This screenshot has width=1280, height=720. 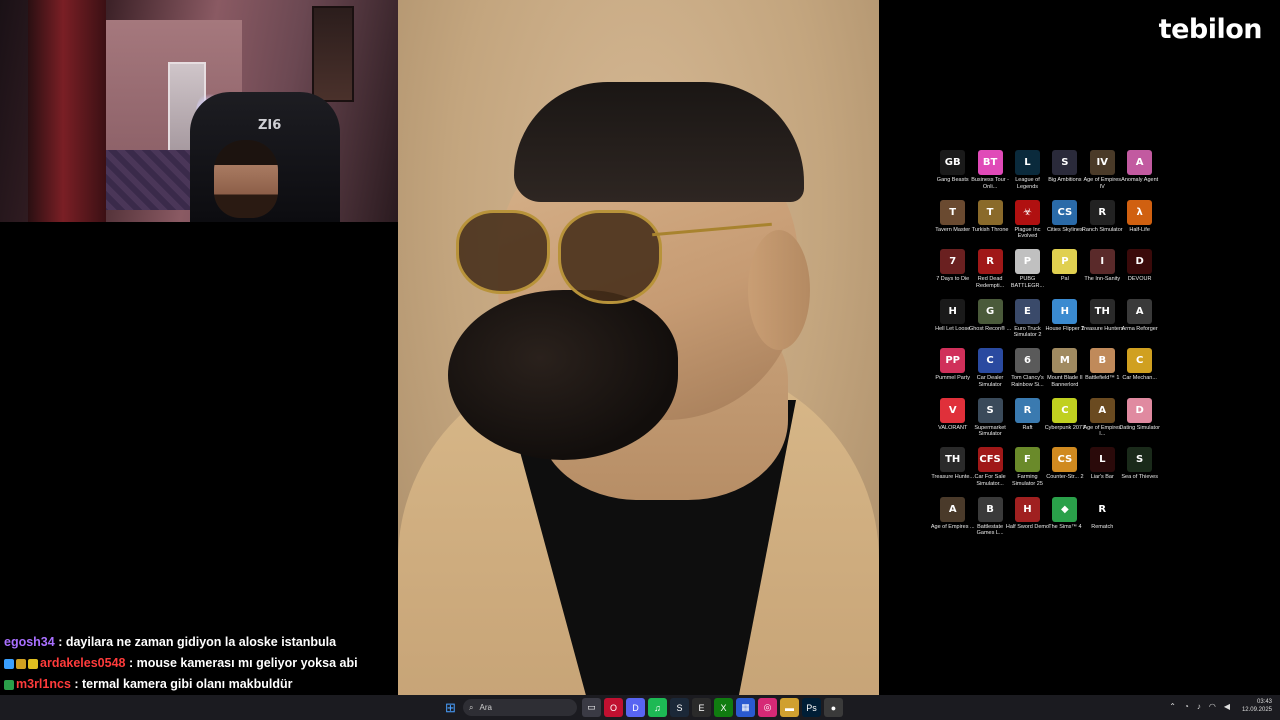 I want to click on desktop-icon-label: Anomaly Agent, so click(x=1140, y=180).